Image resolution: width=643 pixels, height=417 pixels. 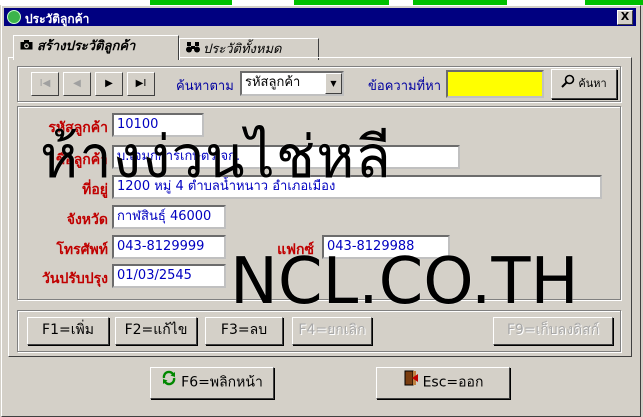 What do you see at coordinates (222, 382) in the screenshot?
I see `page-flip-button-label: F6=พลิกหน้า` at bounding box center [222, 382].